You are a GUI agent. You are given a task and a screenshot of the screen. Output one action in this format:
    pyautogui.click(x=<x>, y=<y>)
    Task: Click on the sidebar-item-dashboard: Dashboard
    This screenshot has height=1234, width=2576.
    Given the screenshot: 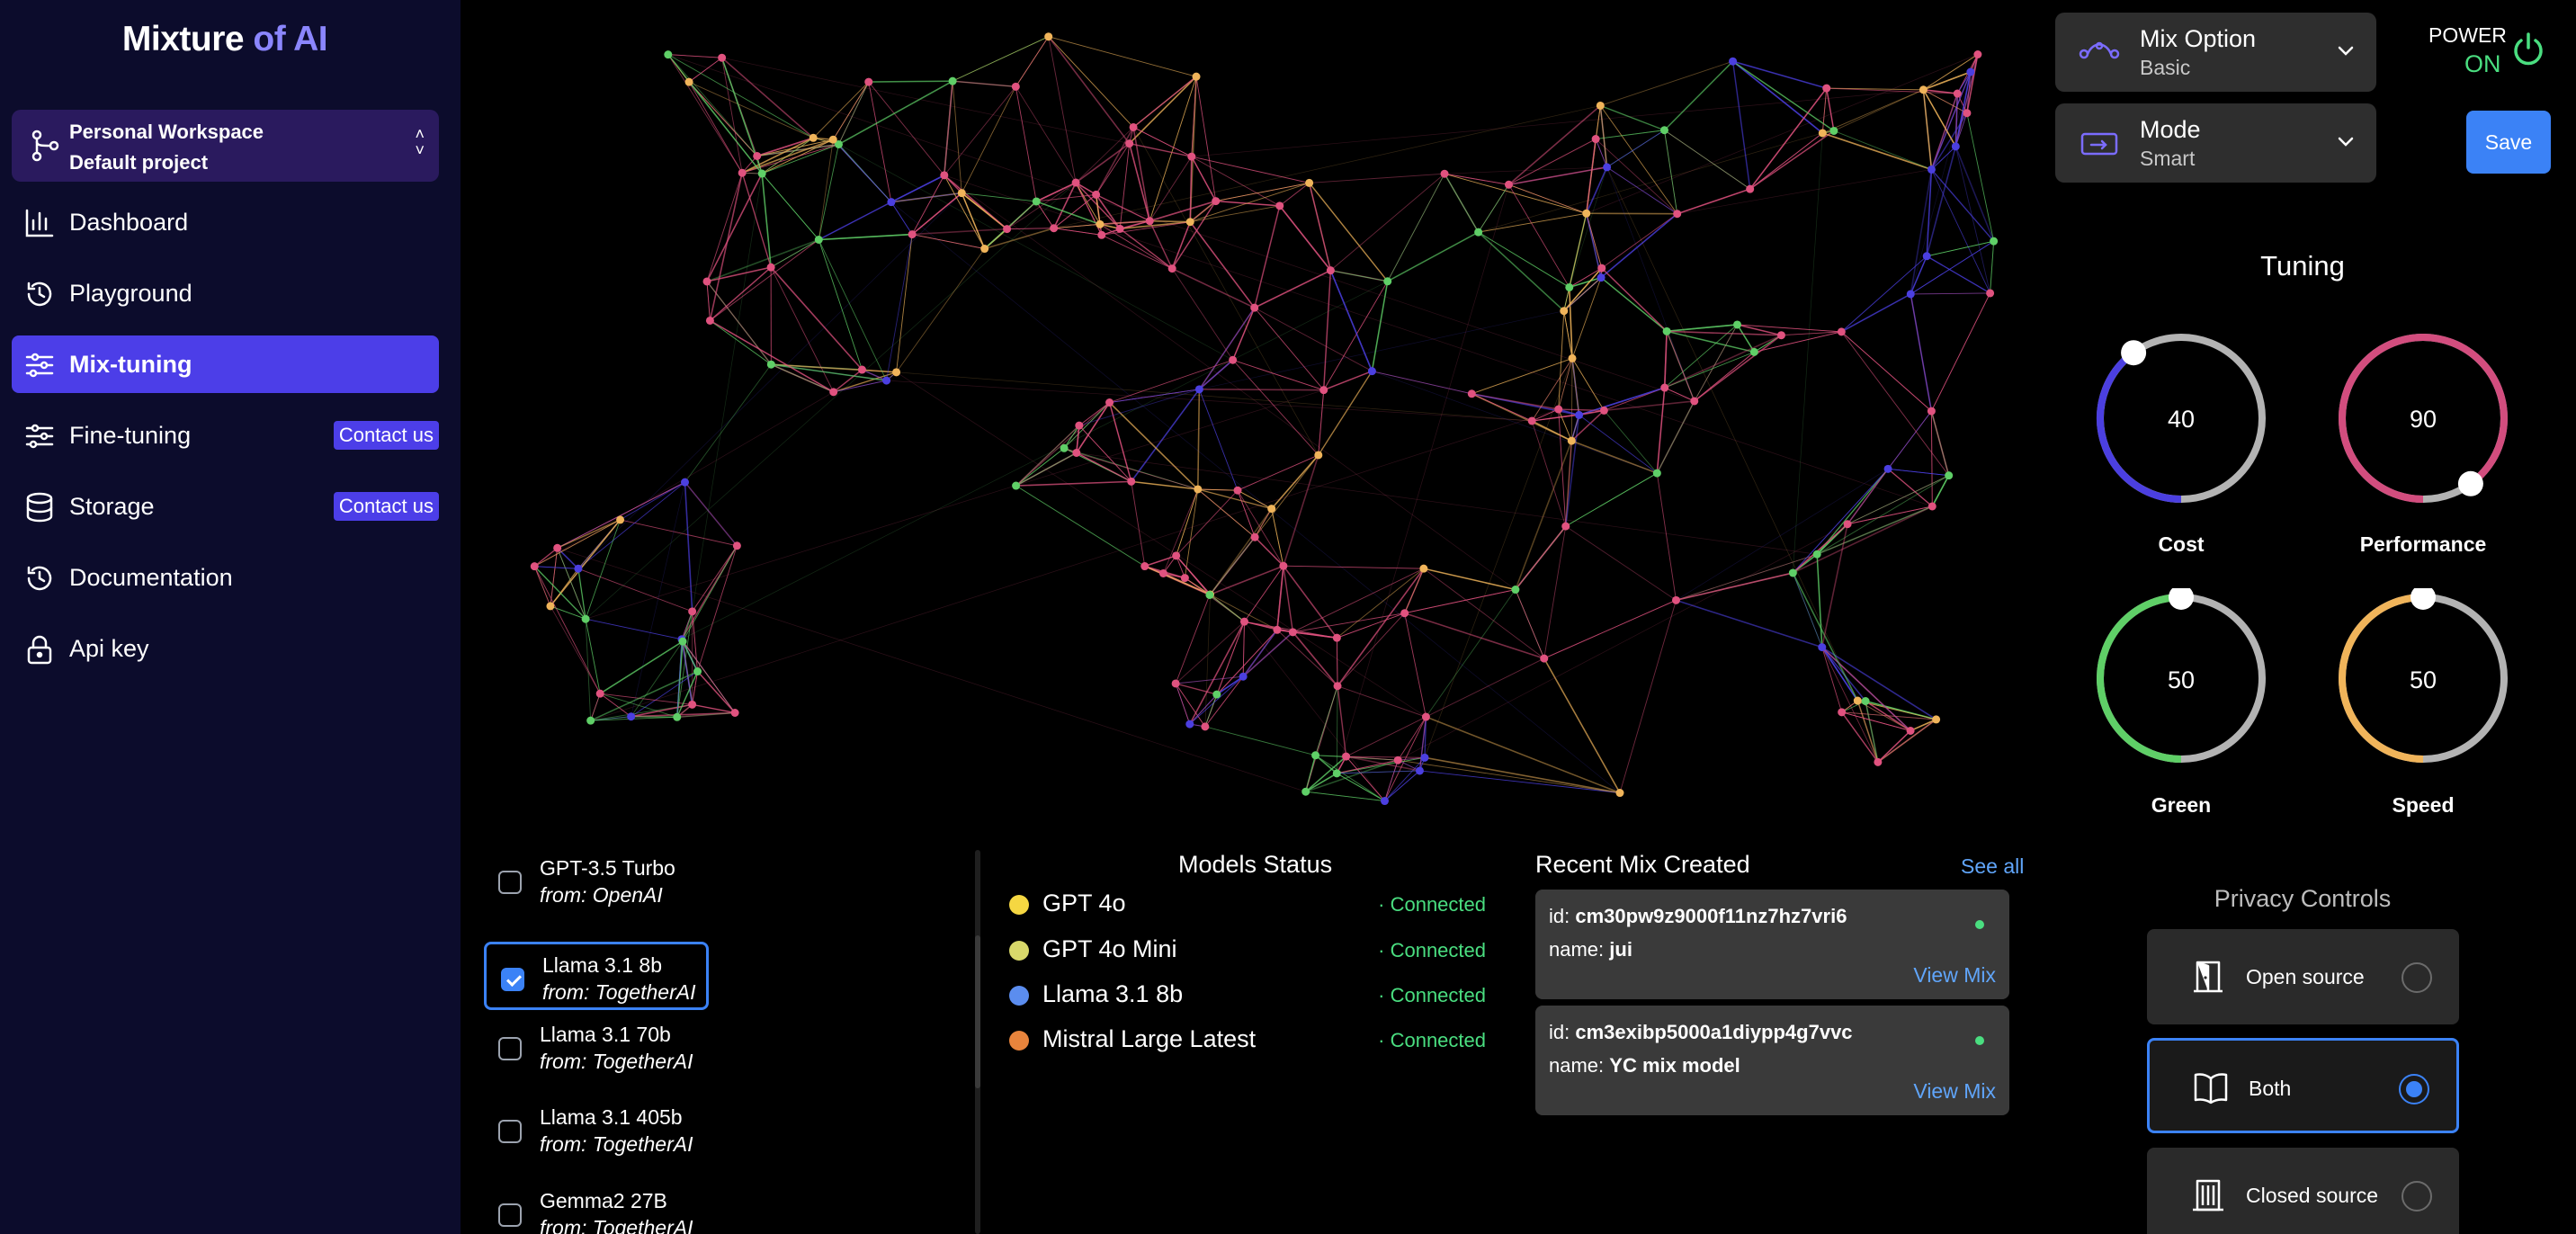 What is the action you would take?
    pyautogui.click(x=225, y=222)
    